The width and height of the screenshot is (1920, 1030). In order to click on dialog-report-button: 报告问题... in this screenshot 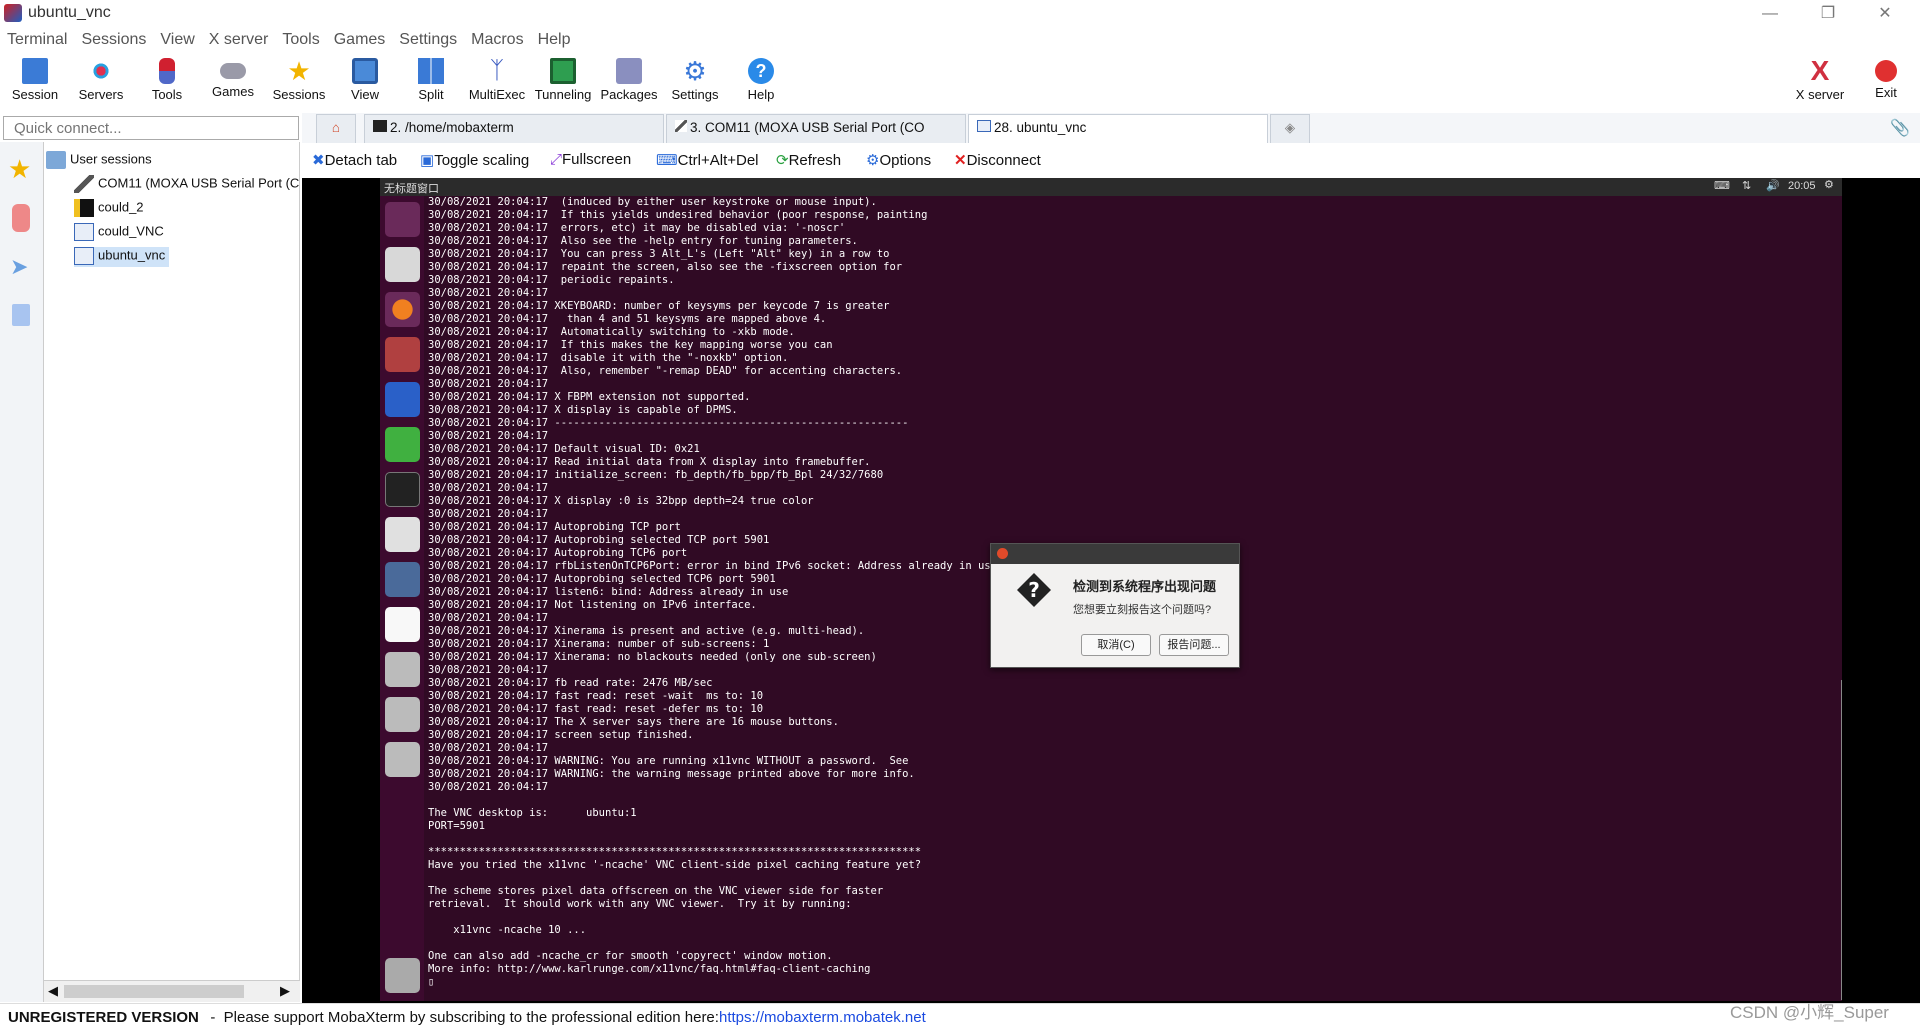, I will do `click(1194, 645)`.